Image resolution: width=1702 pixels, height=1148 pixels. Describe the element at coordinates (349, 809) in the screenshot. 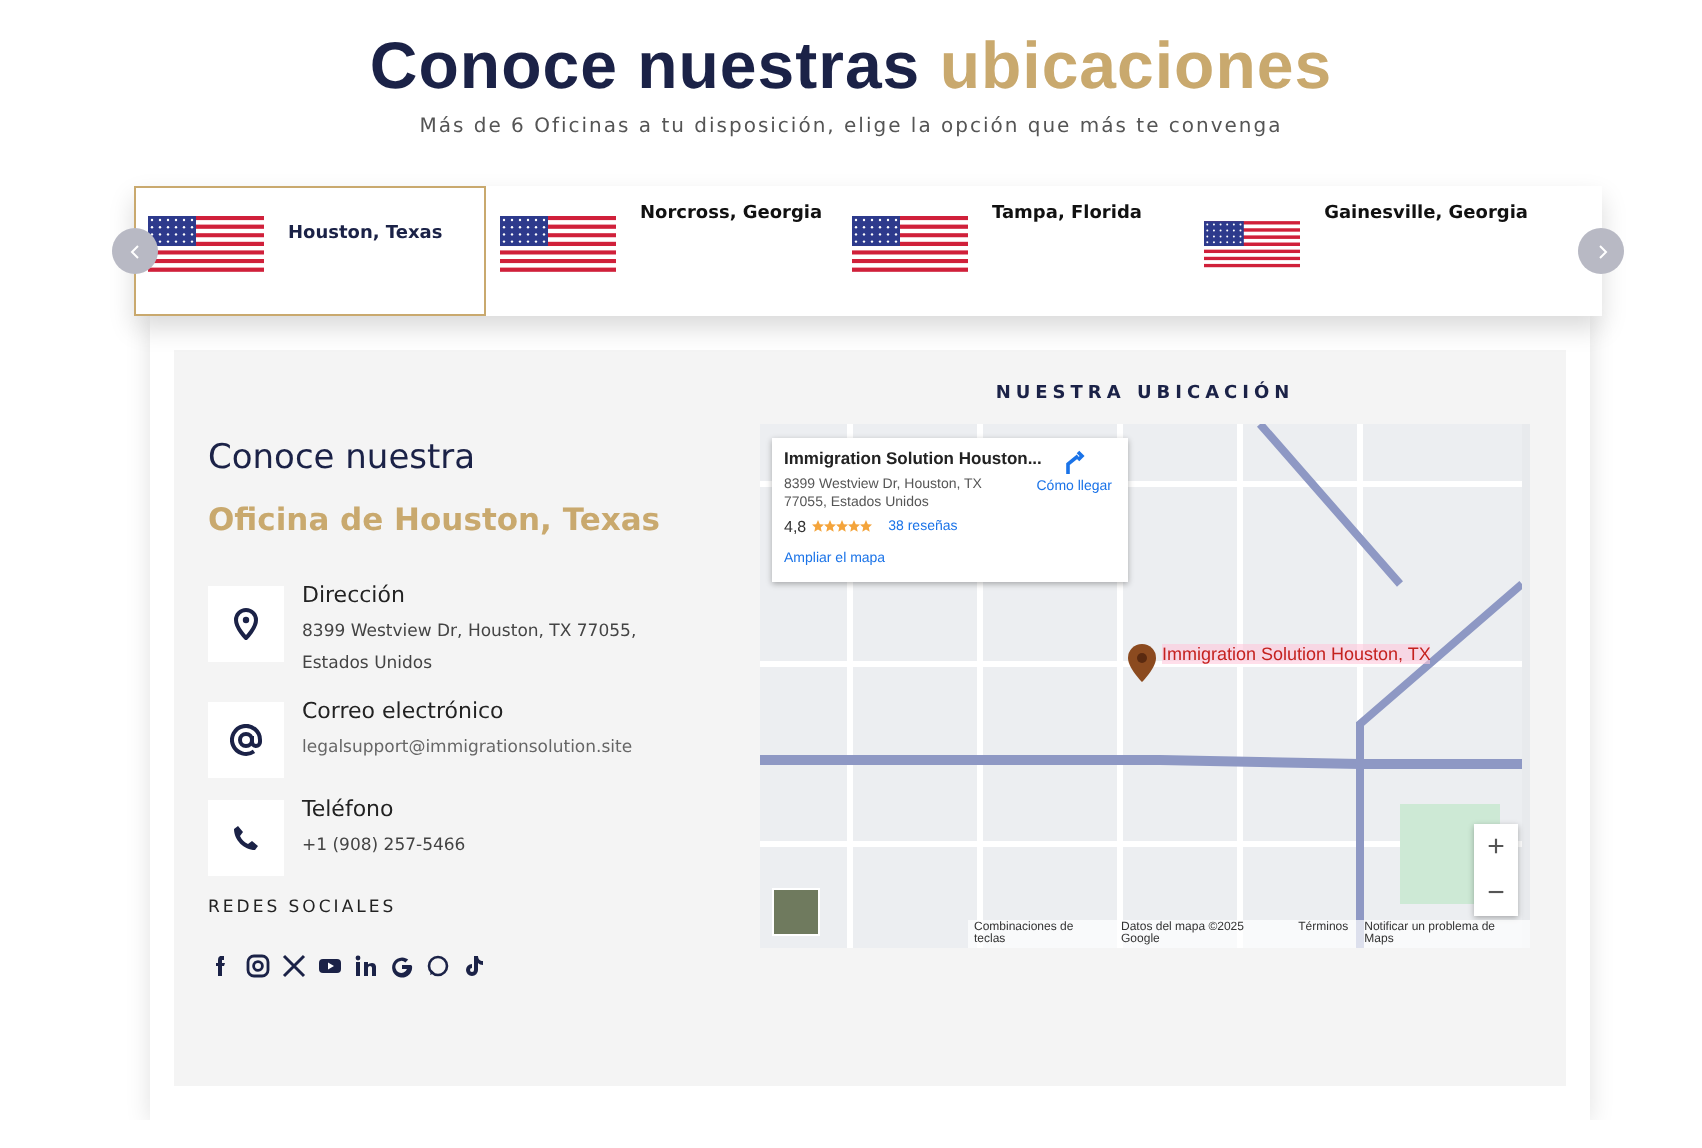

I see `contact-label: Teléfono` at that location.